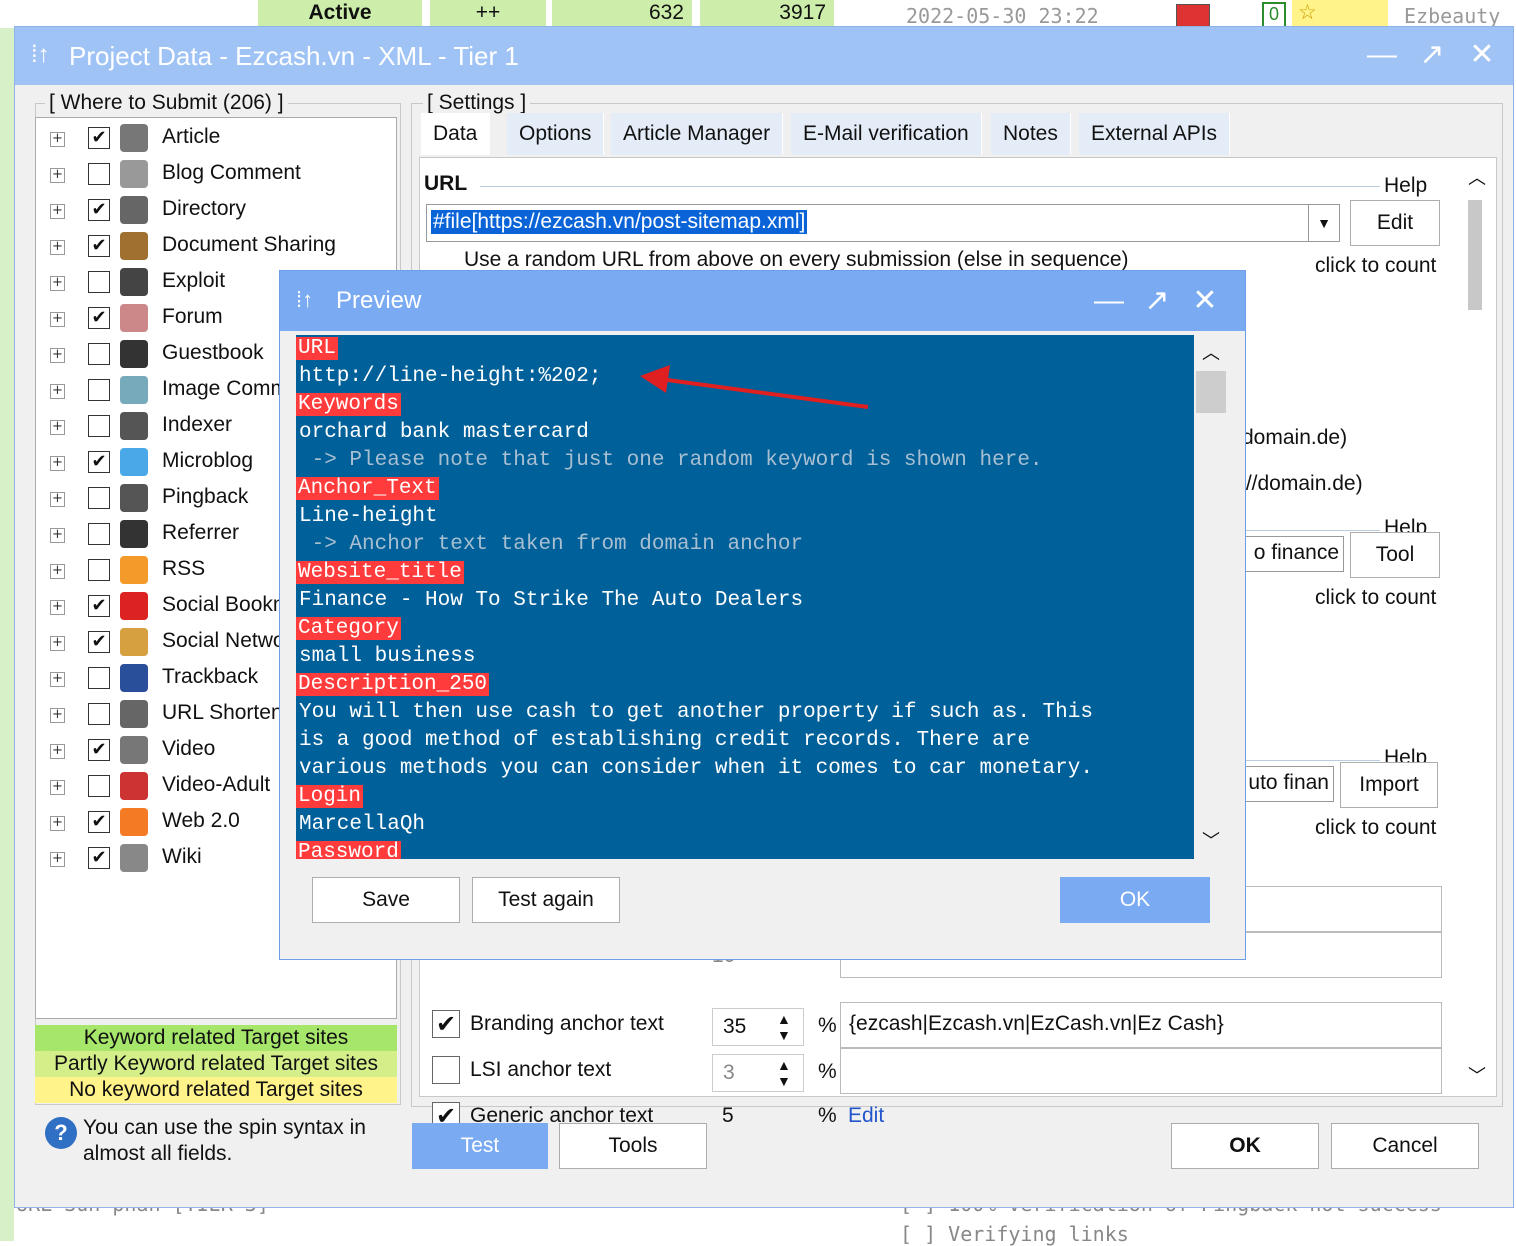 The width and height of the screenshot is (1516, 1246). I want to click on generic-edit-link: Edit, so click(866, 1114).